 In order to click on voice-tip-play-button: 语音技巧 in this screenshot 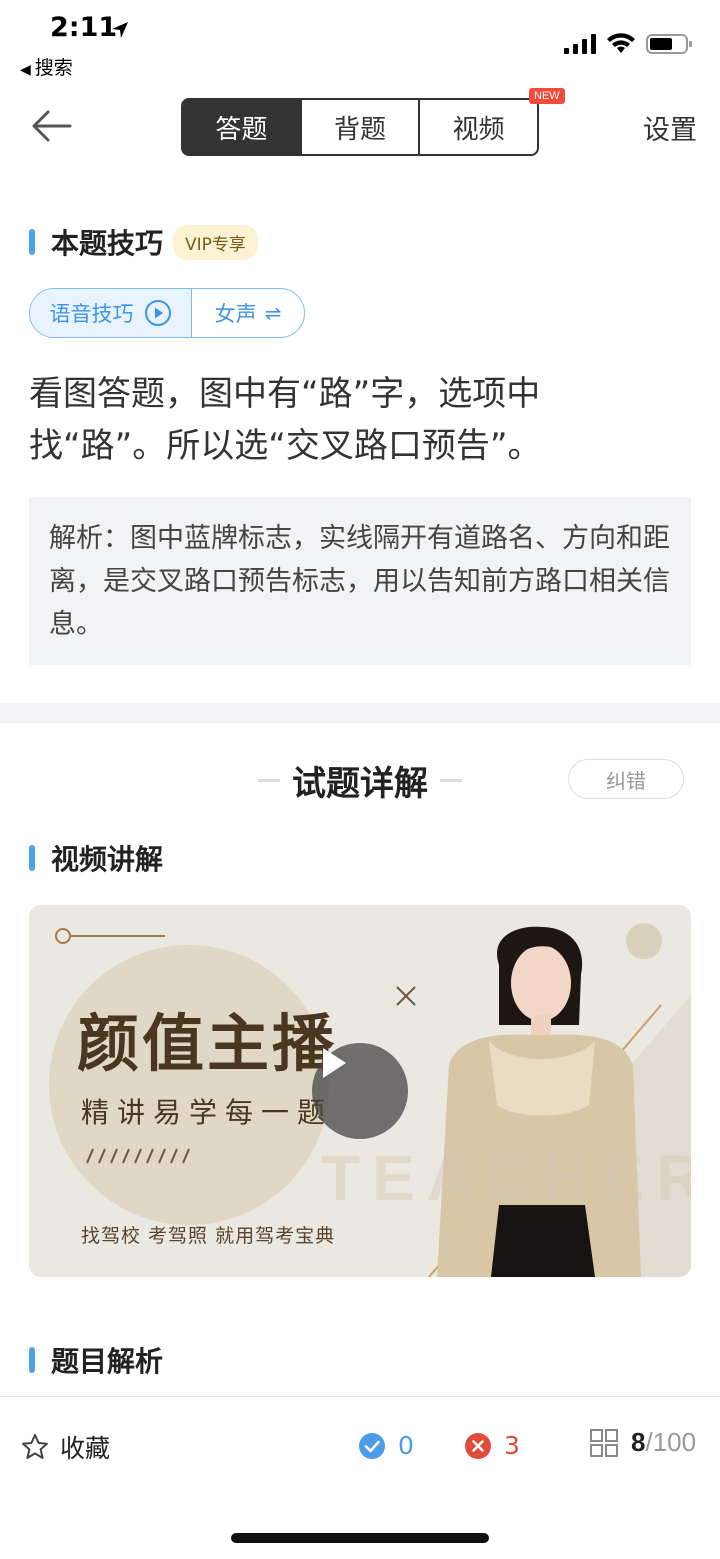, I will do `click(111, 313)`.